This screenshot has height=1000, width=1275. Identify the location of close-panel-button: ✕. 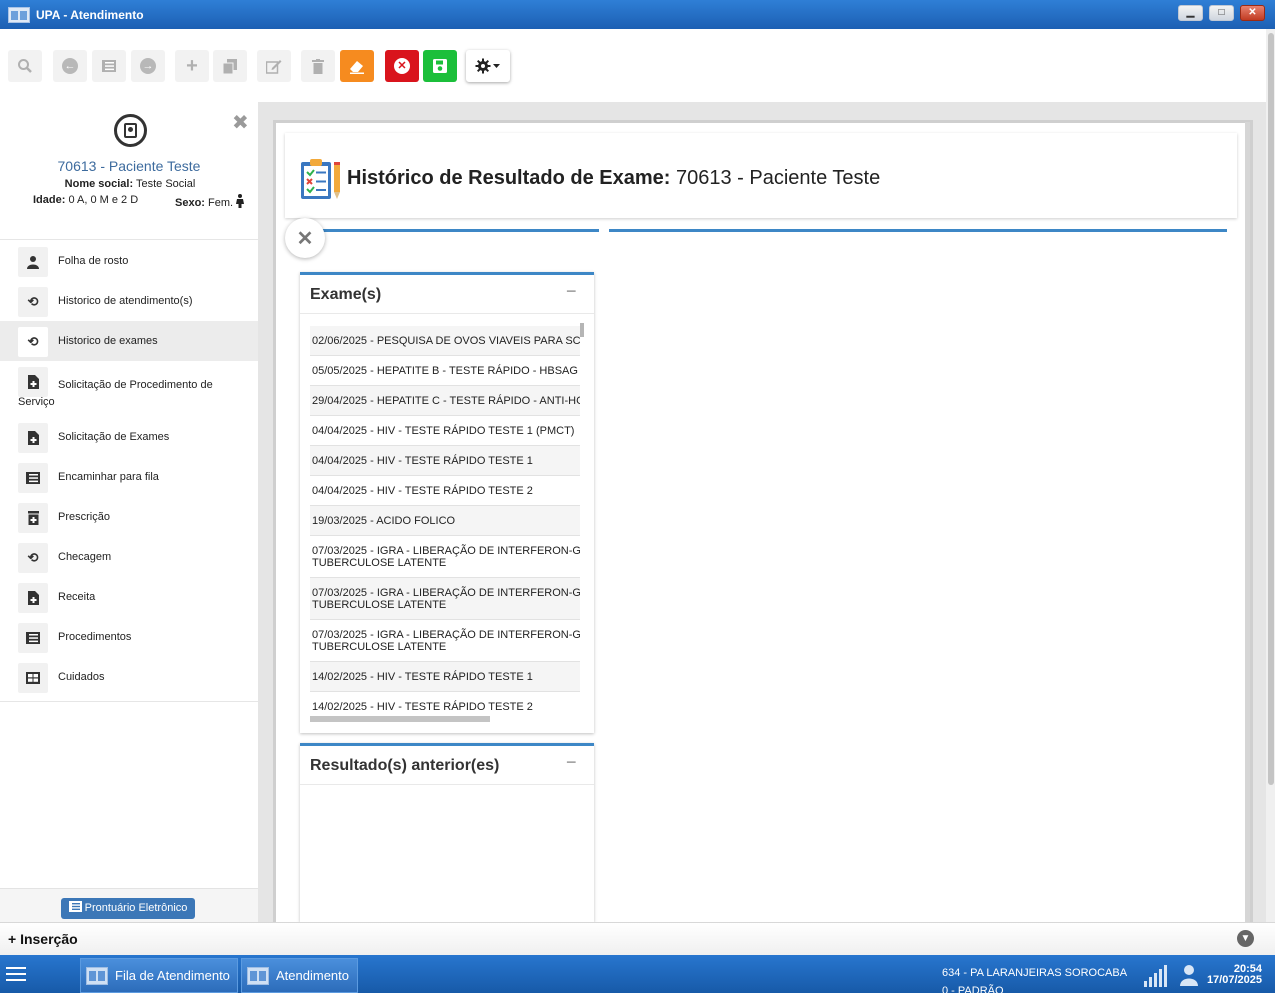
(305, 238).